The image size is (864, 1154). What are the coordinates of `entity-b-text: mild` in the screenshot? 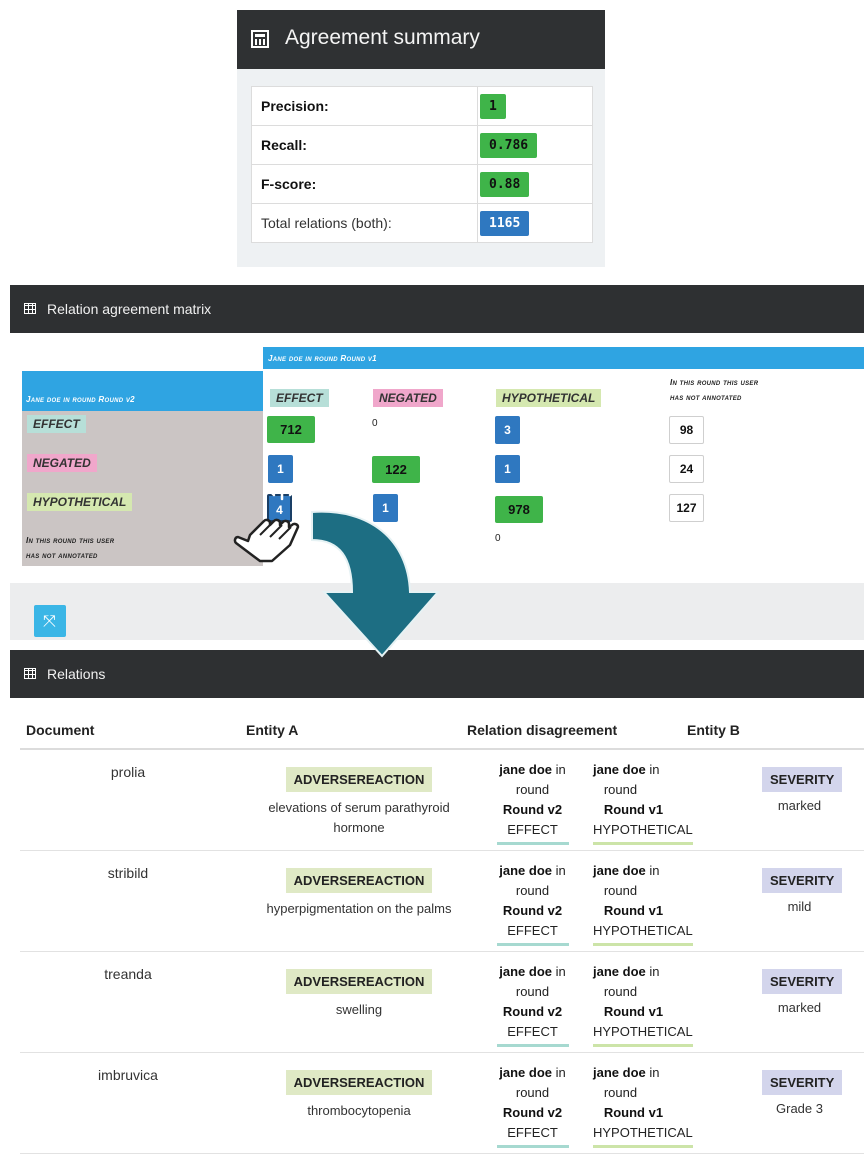 It's located at (799, 906).